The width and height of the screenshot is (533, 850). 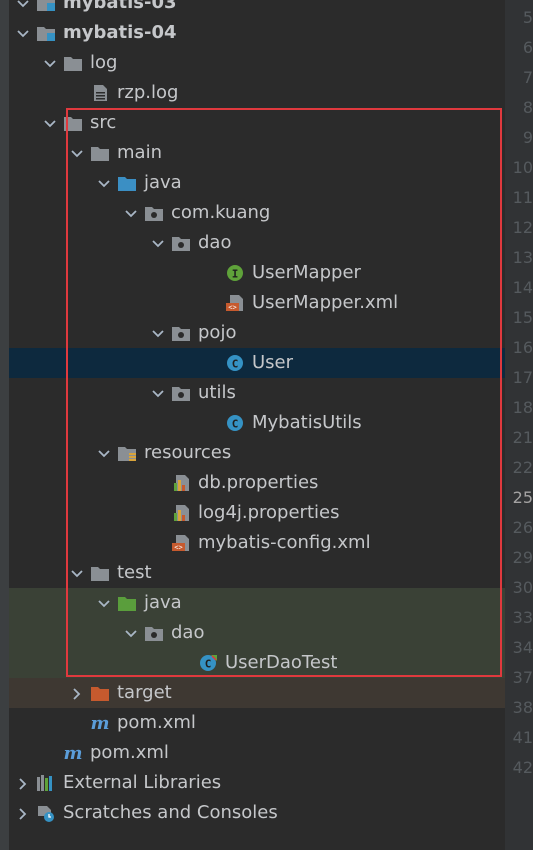 I want to click on tree-node-user-class: C User, so click(x=257, y=363).